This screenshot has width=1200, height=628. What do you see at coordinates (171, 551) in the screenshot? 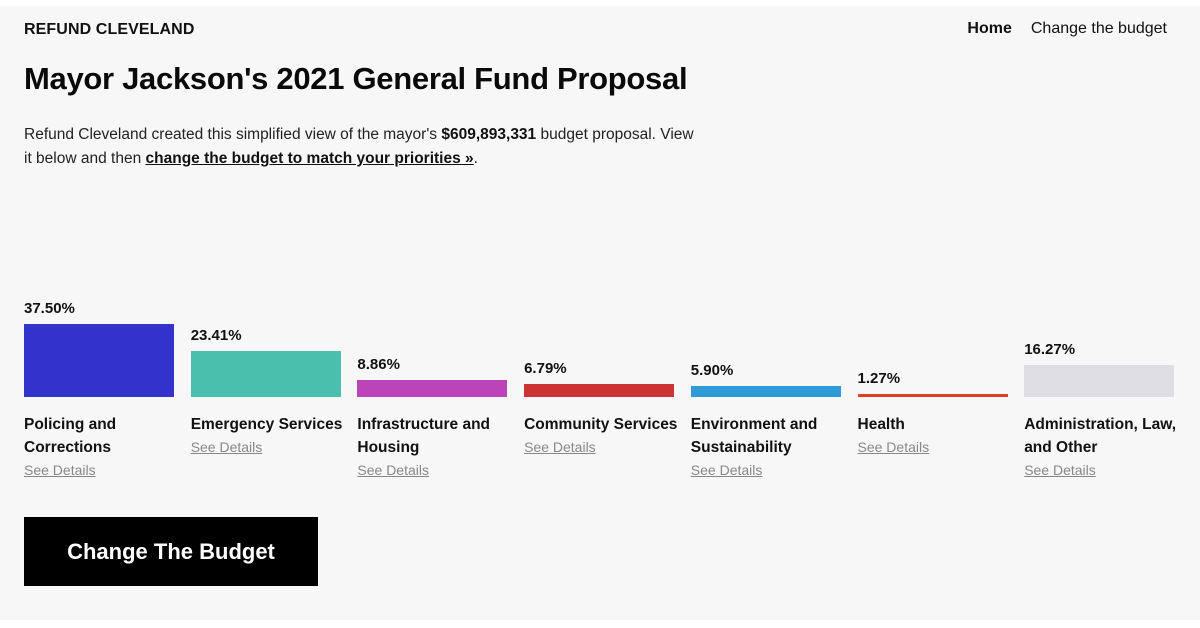
I see `change-the-budget-button: Change The Budget` at bounding box center [171, 551].